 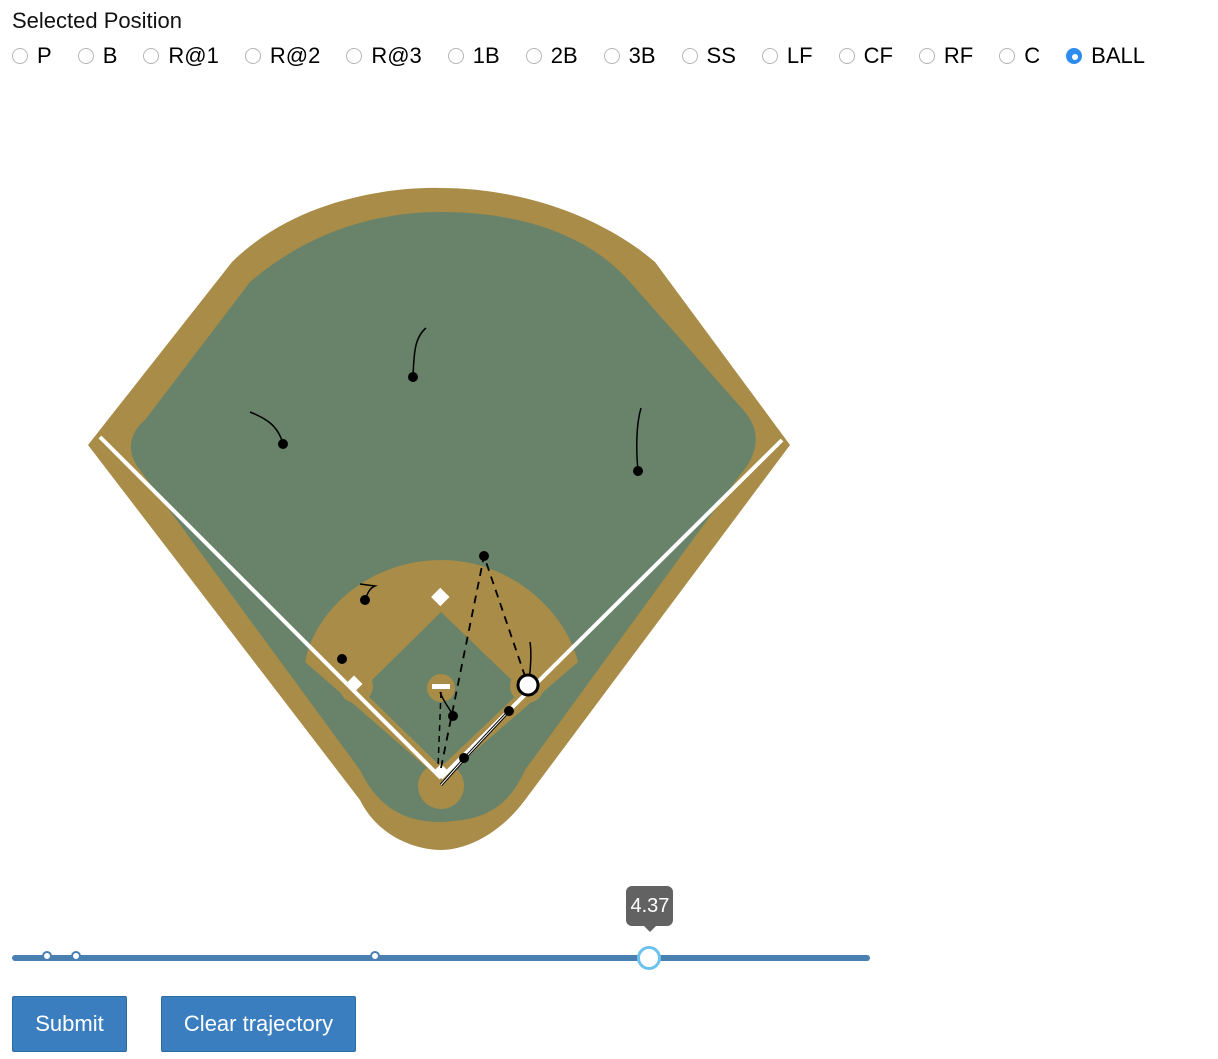 What do you see at coordinates (650, 909) in the screenshot?
I see `slider-value-tooltip: 4.37` at bounding box center [650, 909].